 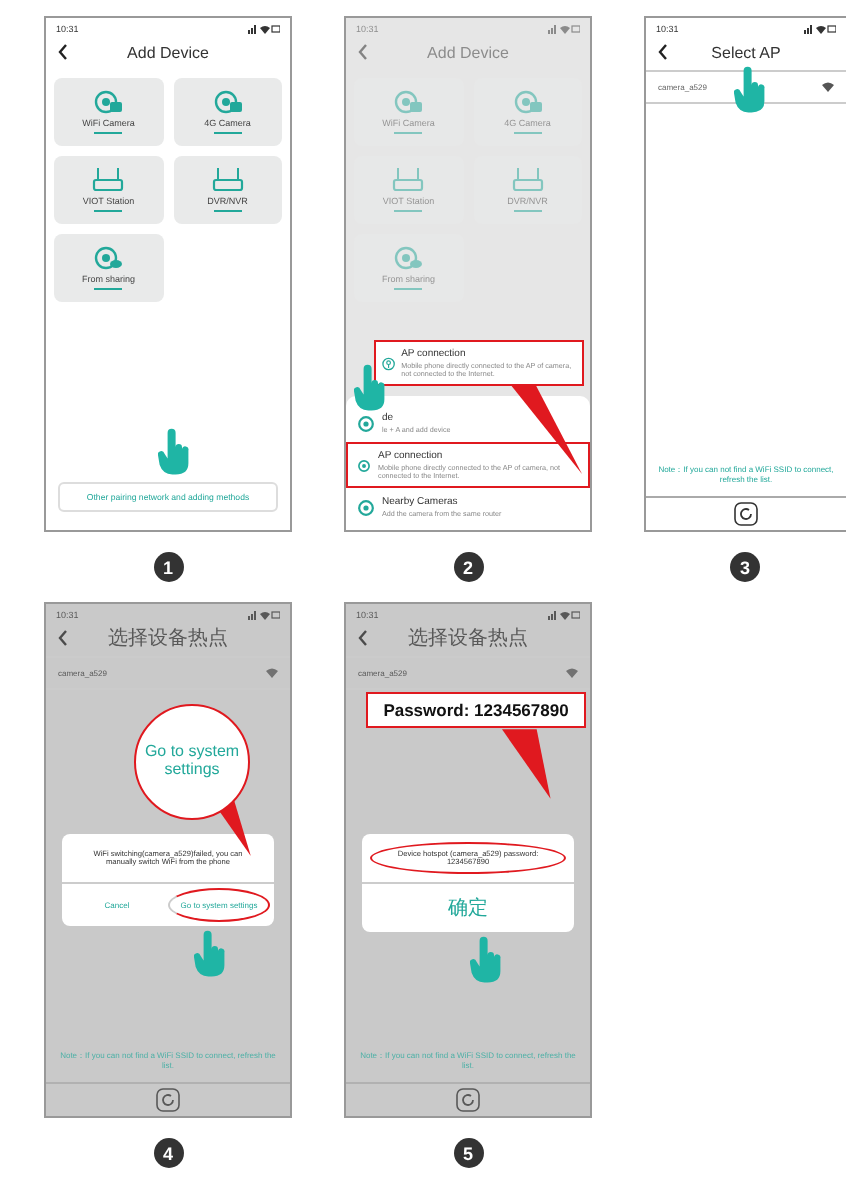 What do you see at coordinates (745, 567) in the screenshot?
I see `step-number: 3` at bounding box center [745, 567].